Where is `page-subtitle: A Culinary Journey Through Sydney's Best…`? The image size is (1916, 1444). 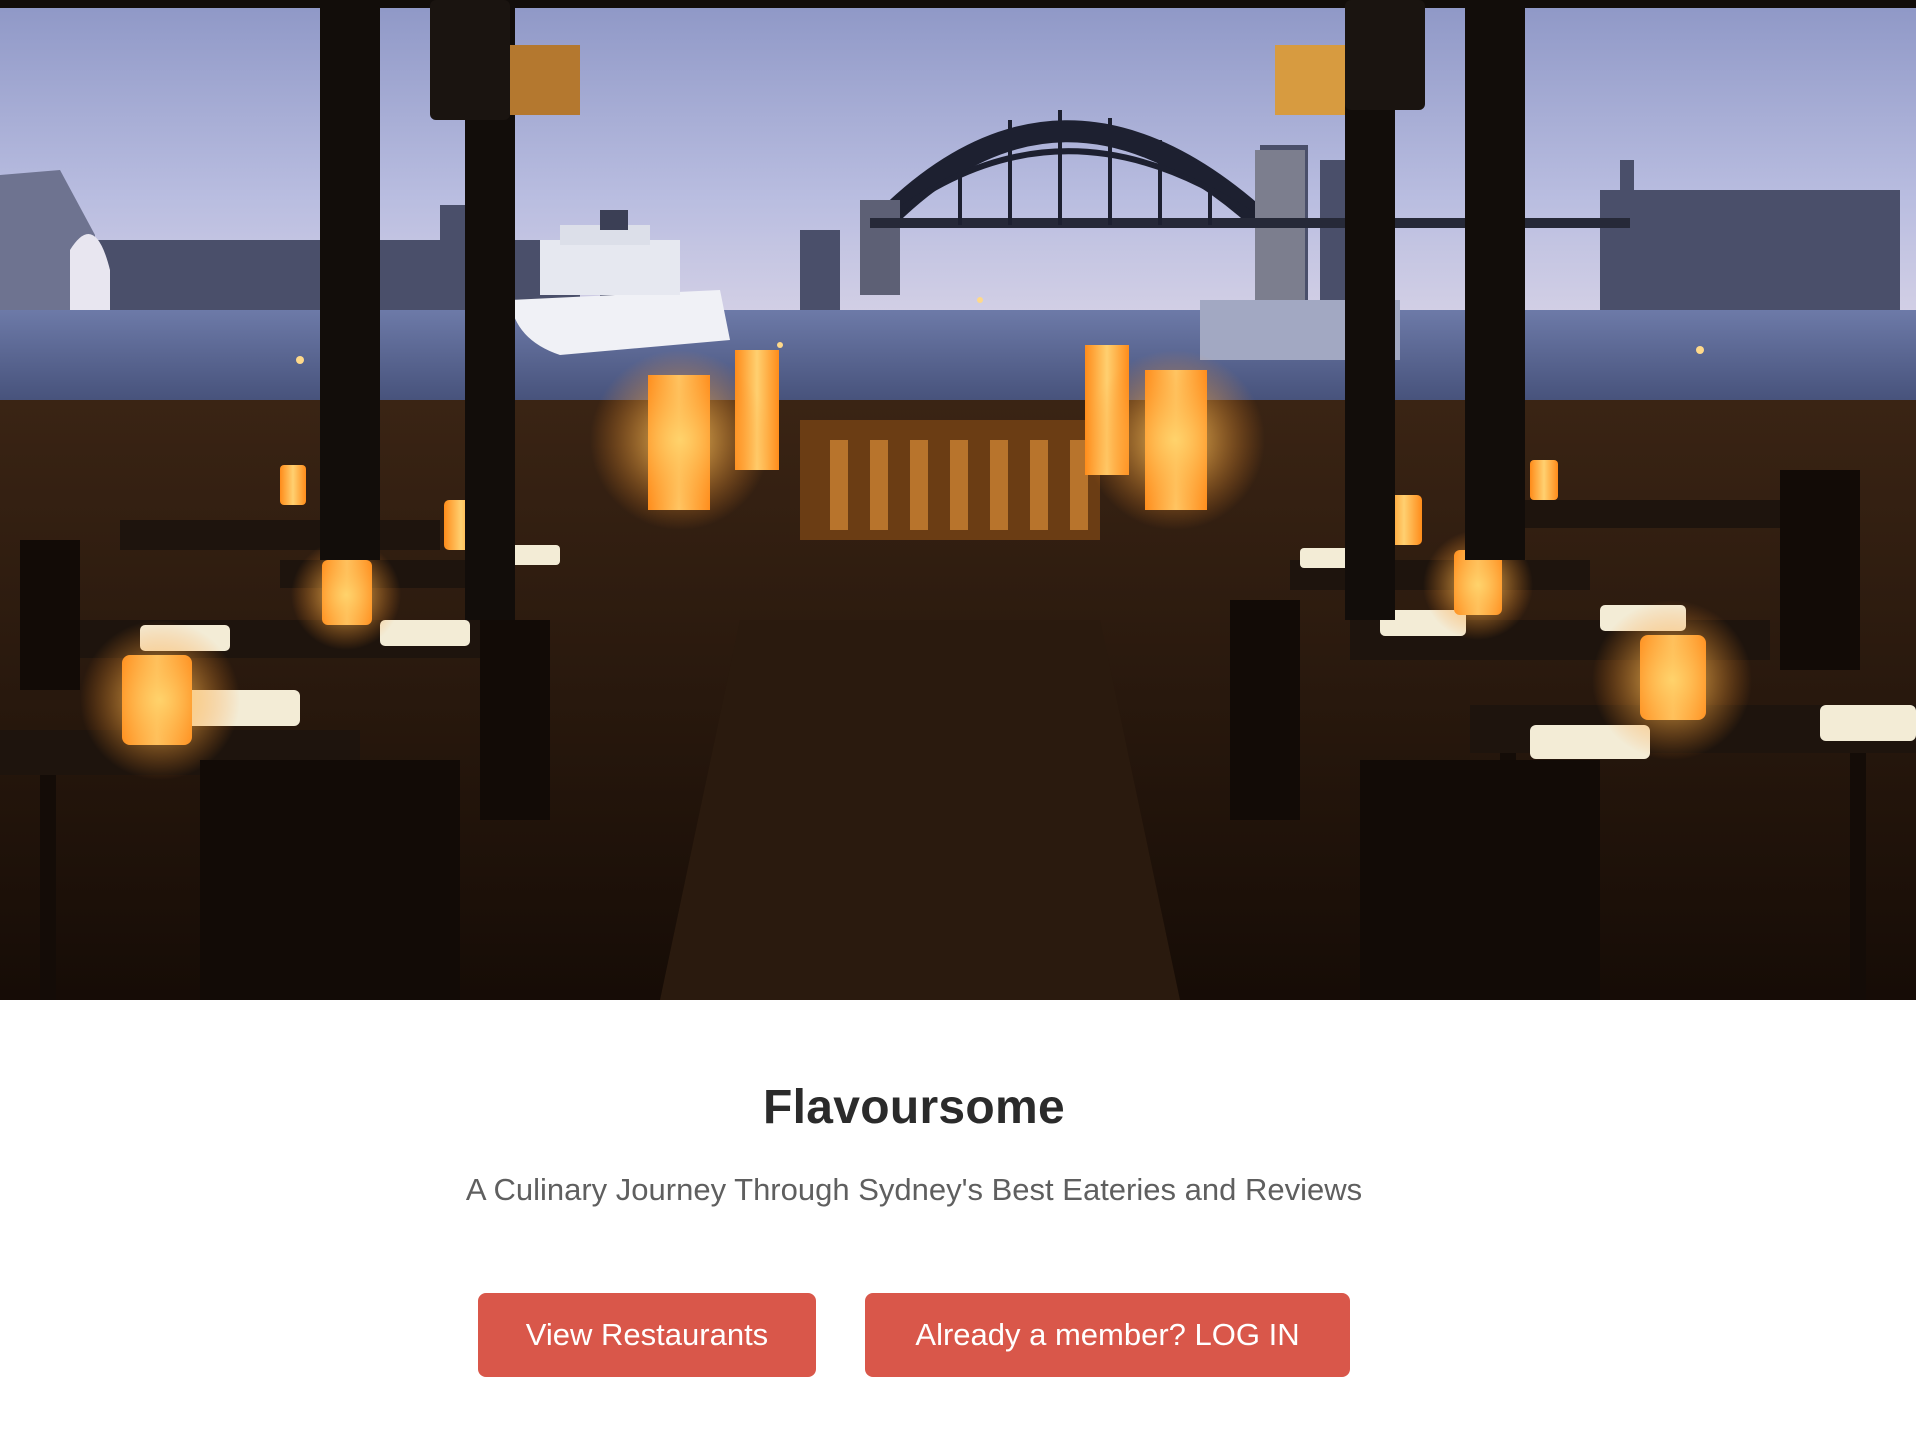
page-subtitle: A Culinary Journey Through Sydney's Best… is located at coordinates (914, 1189).